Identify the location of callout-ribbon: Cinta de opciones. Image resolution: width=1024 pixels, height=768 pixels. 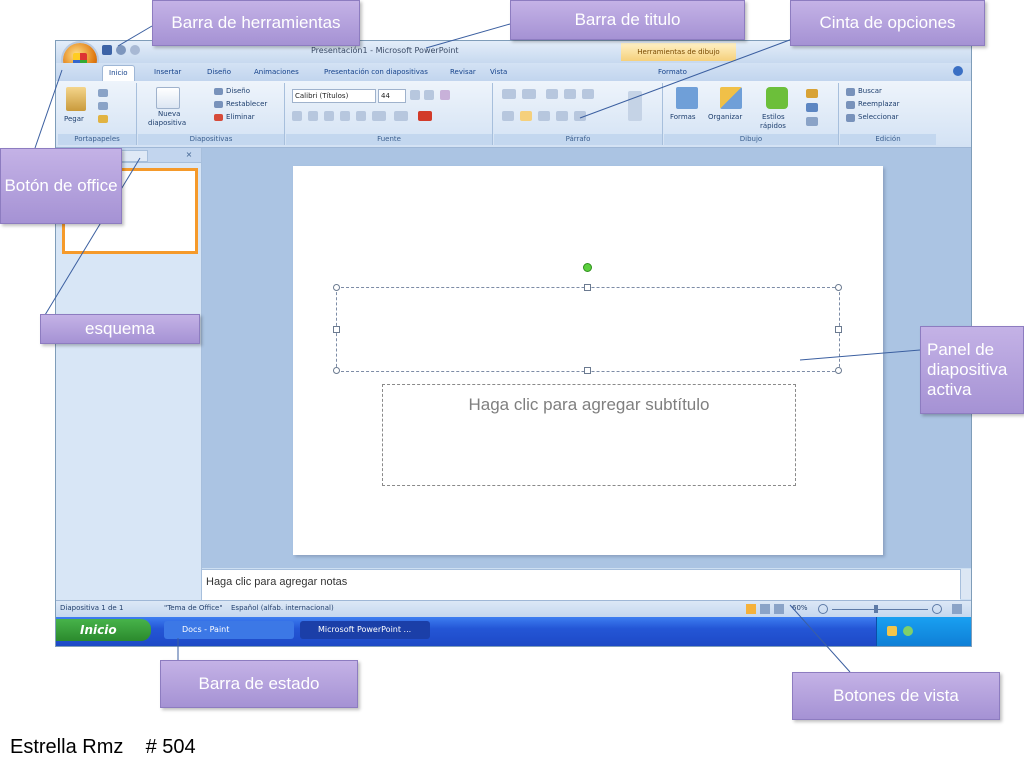
(887, 23).